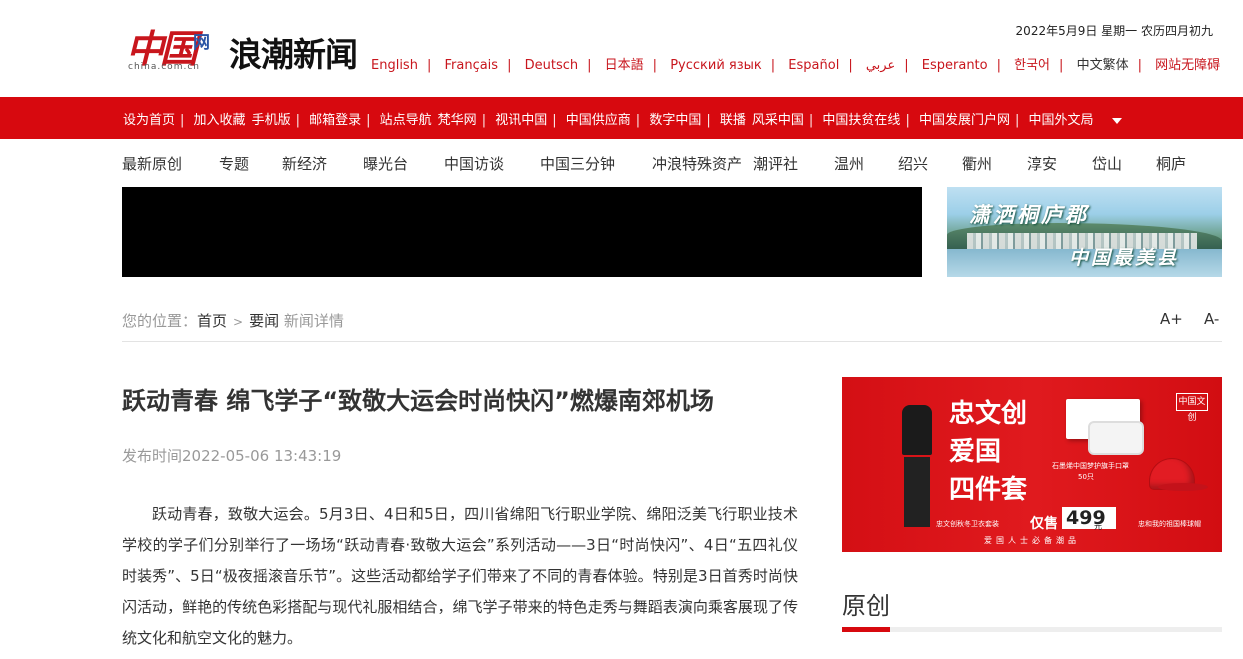  Describe the element at coordinates (212, 321) in the screenshot. I see `breadcrumb-home: 首页` at that location.